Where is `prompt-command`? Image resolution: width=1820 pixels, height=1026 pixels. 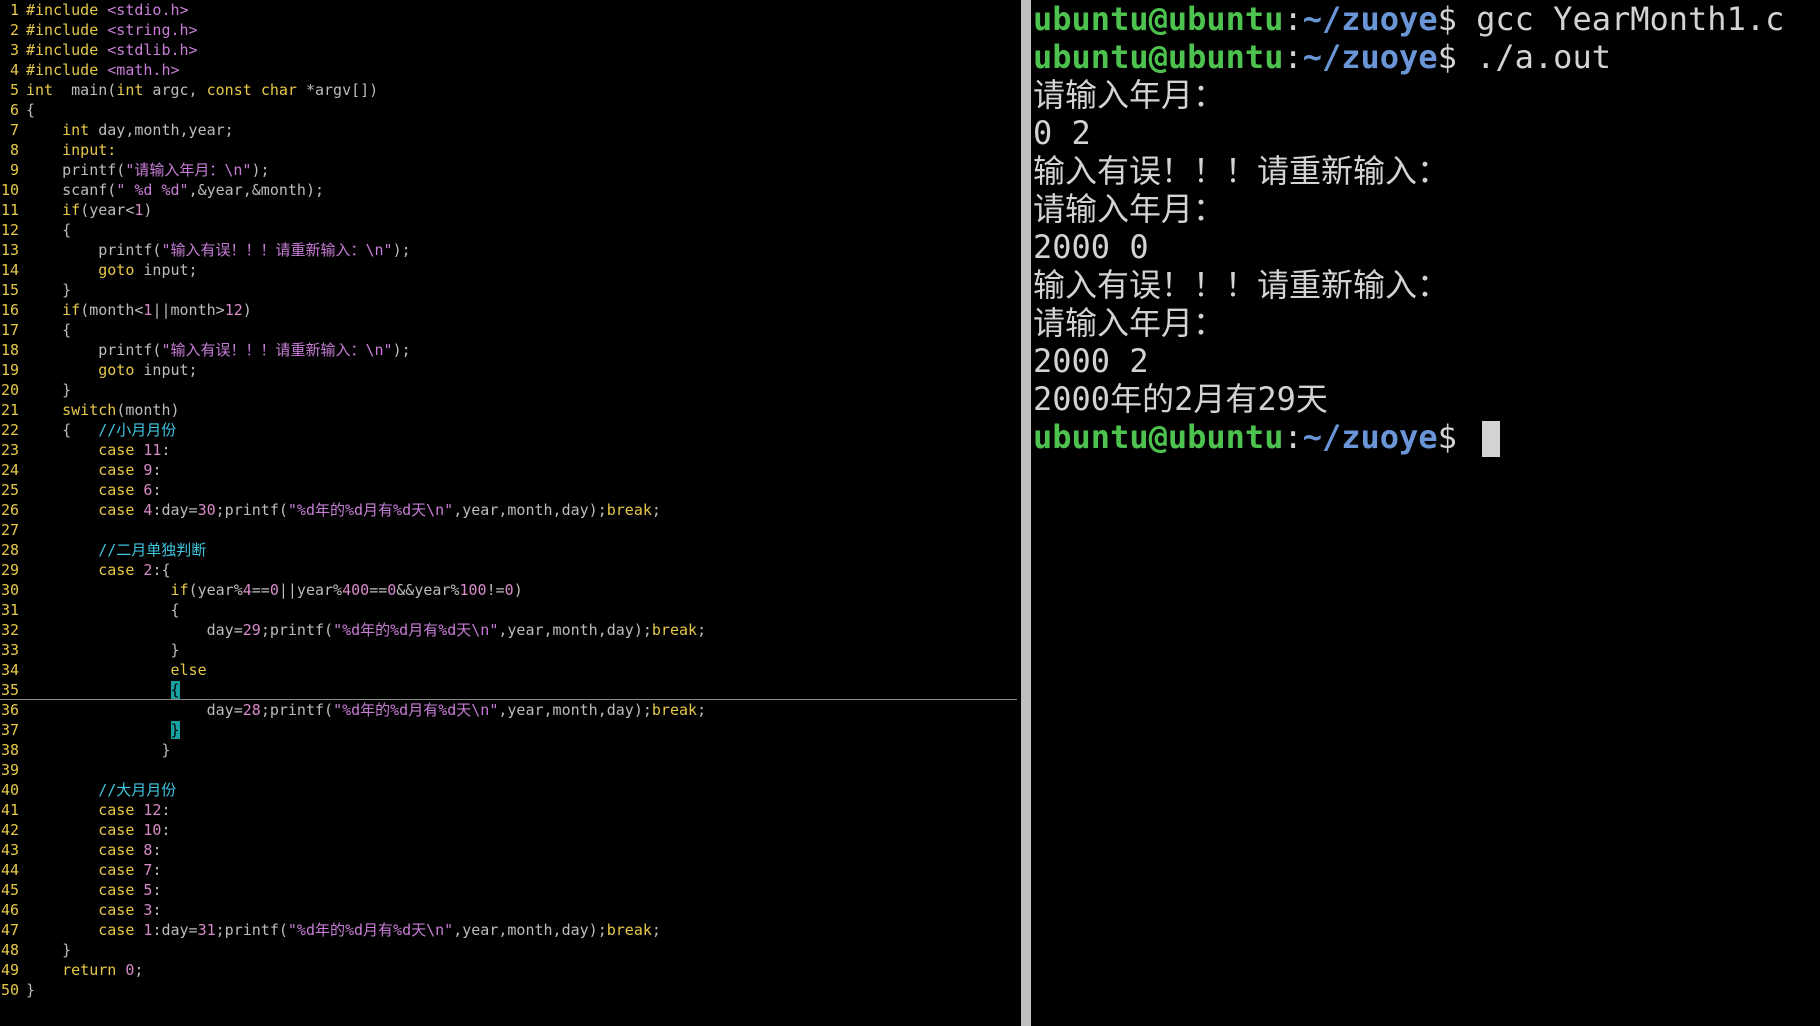 prompt-command is located at coordinates (1466, 437).